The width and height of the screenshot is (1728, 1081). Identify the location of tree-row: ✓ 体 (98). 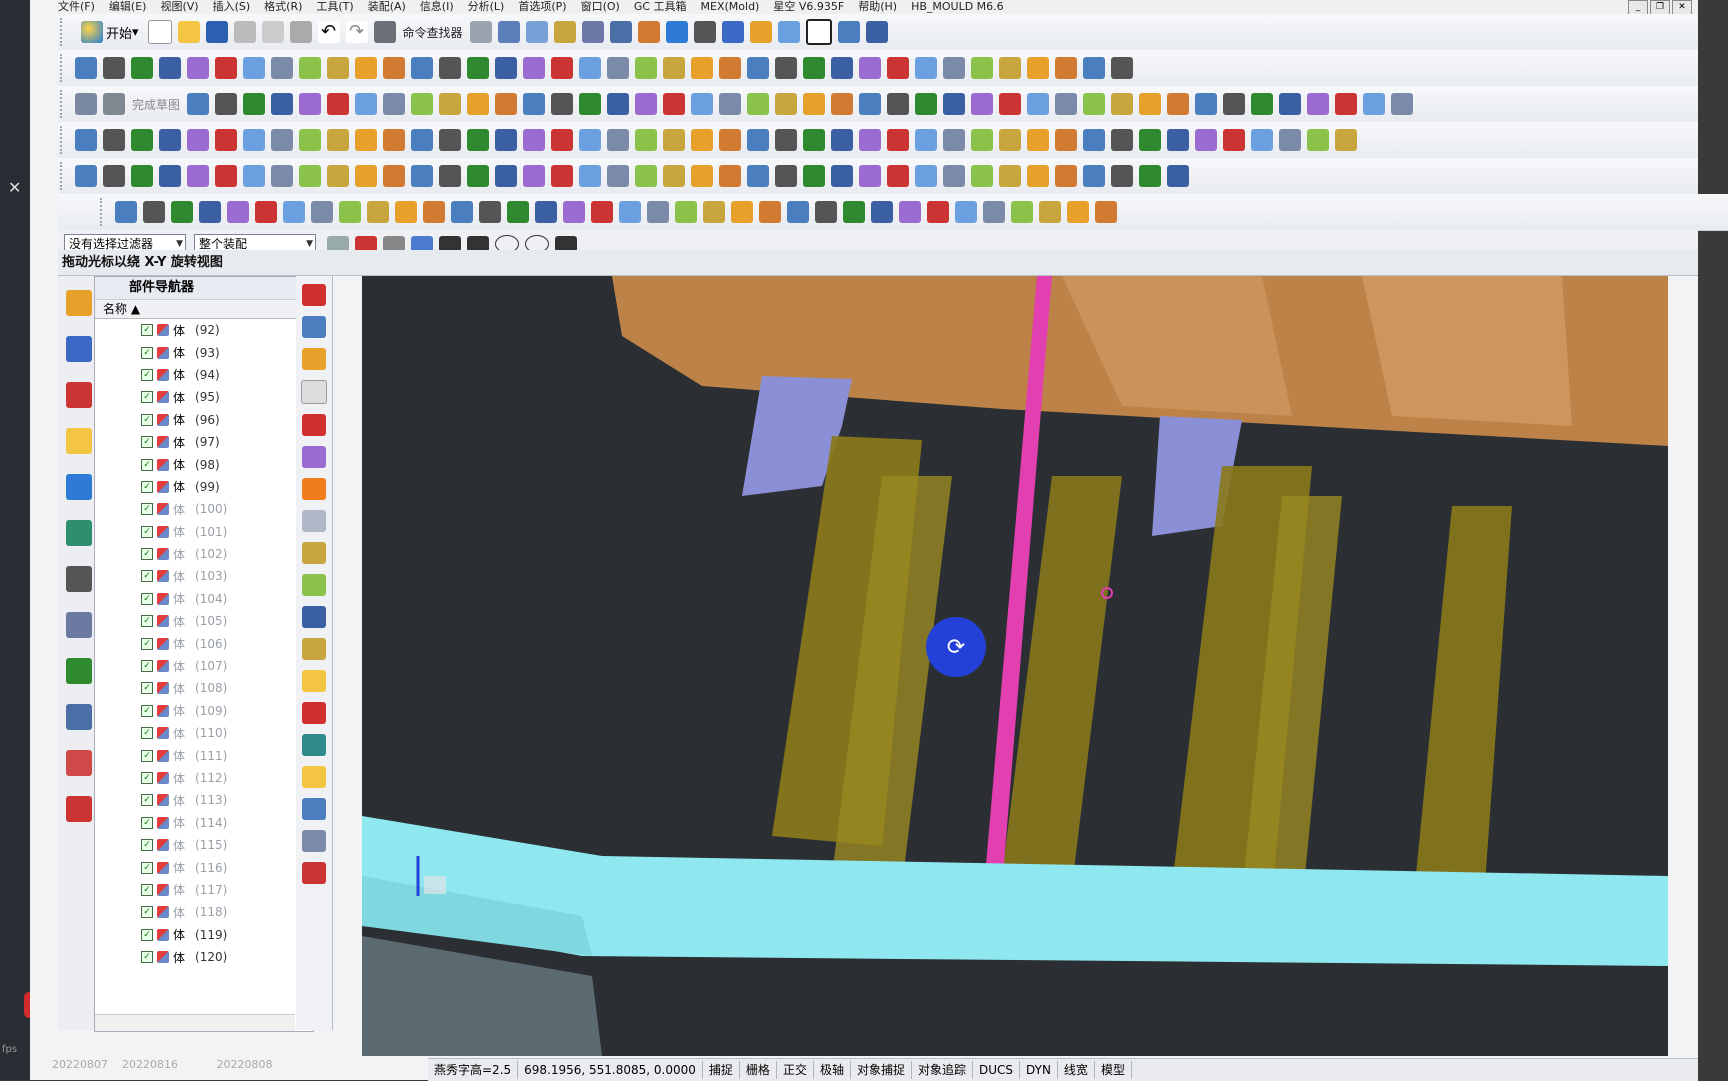
(195, 464).